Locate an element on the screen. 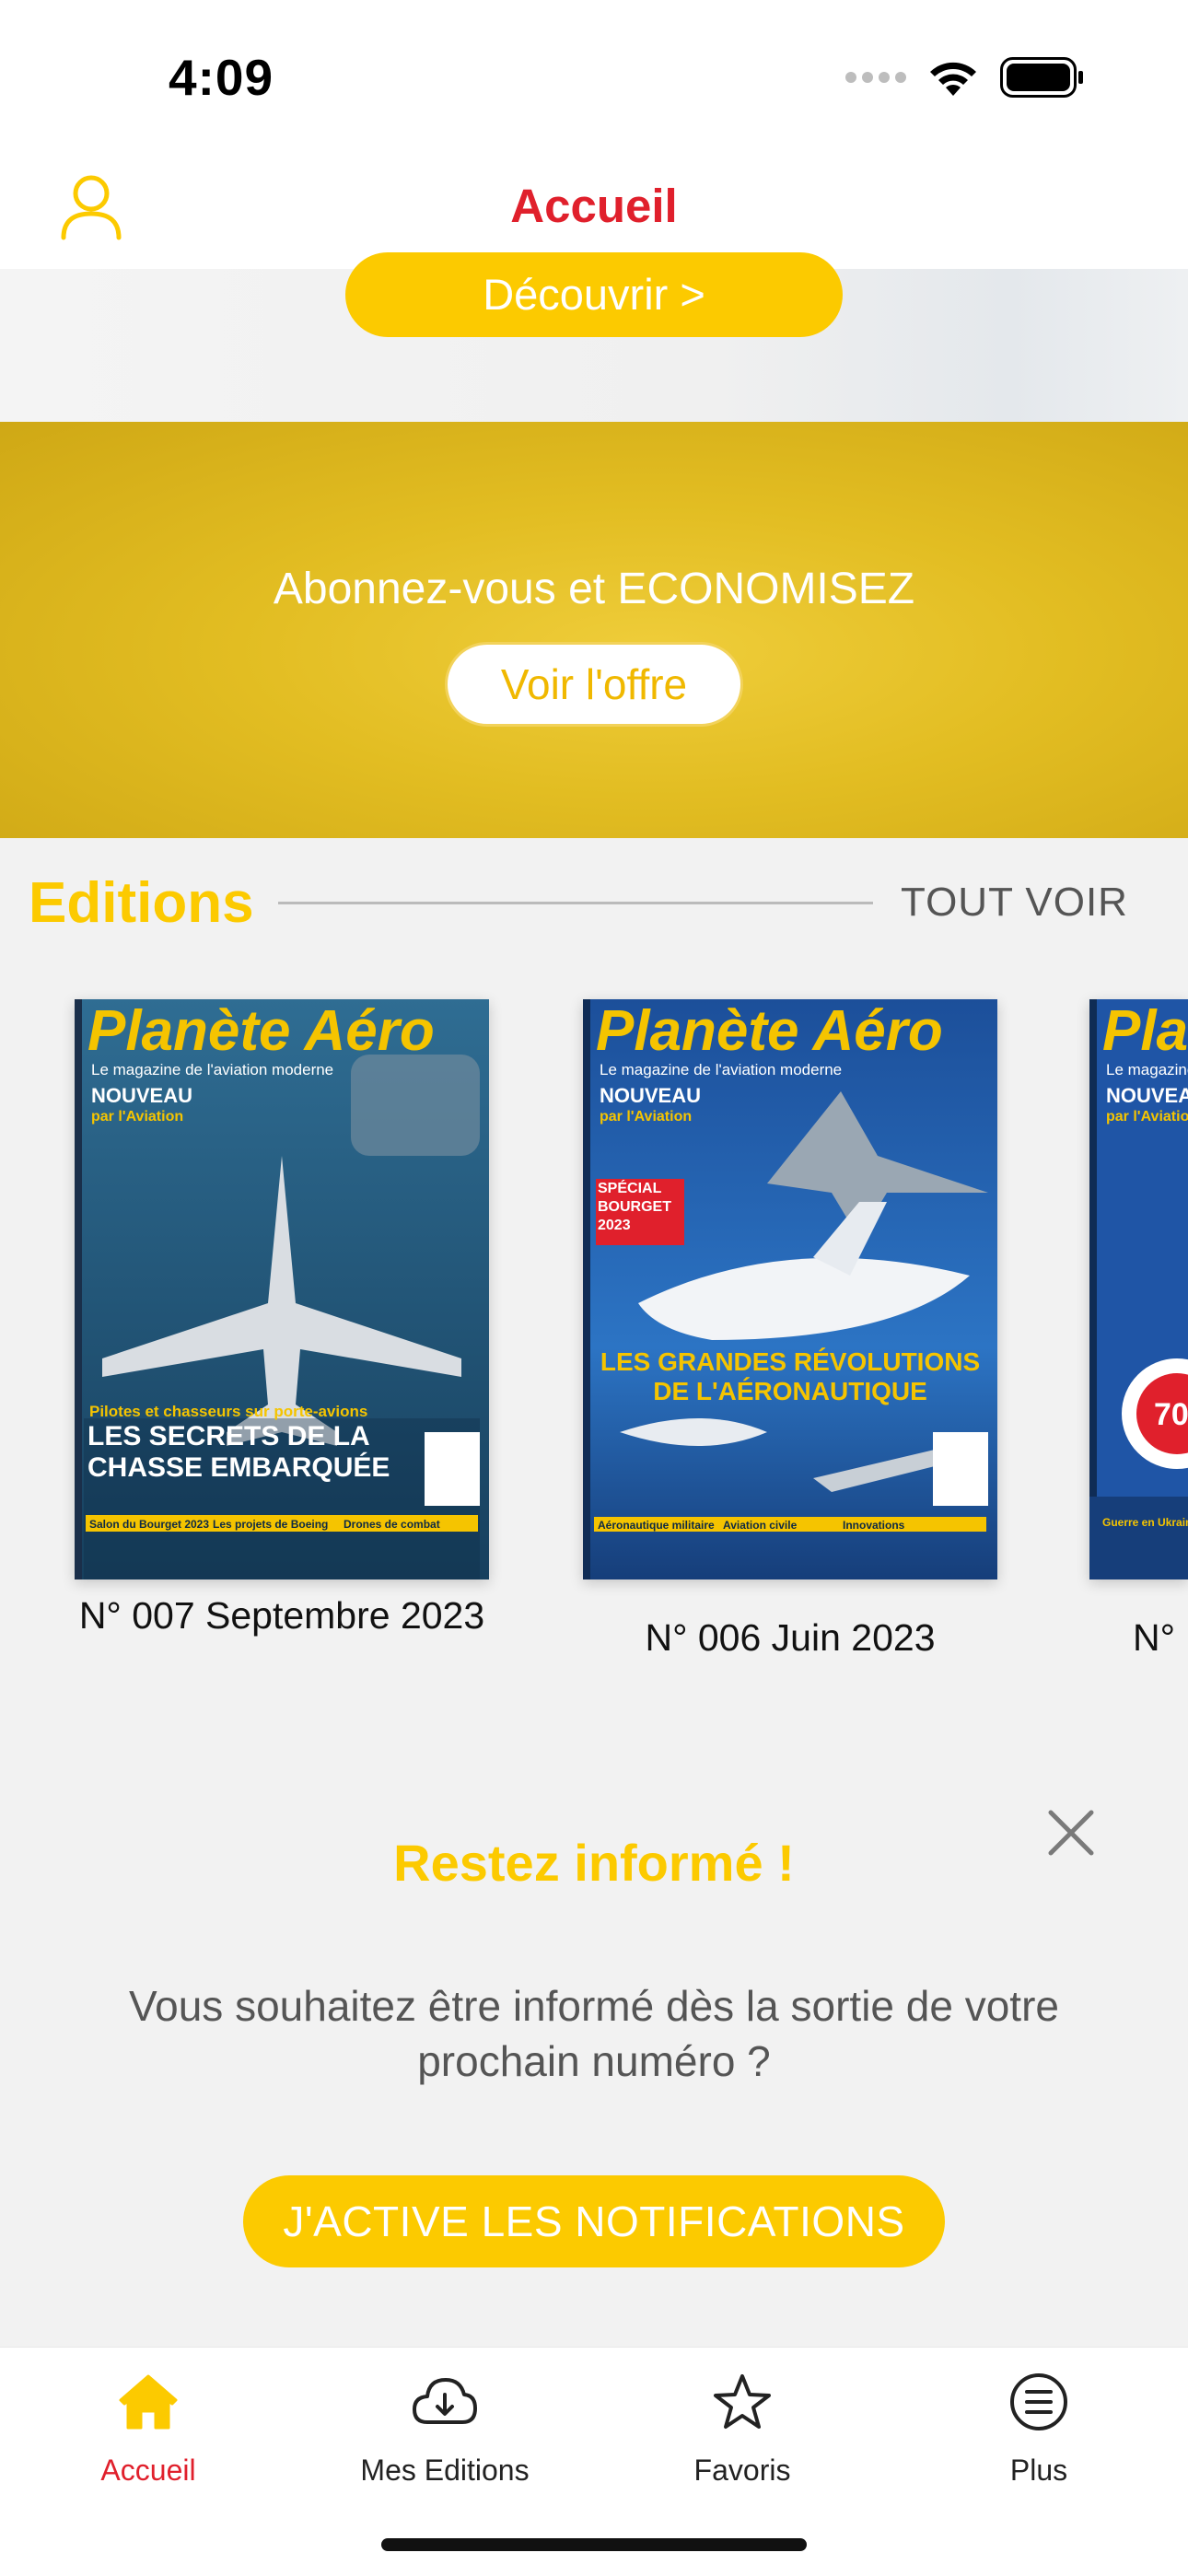 This screenshot has width=1188, height=2576. status-icons is located at coordinates (964, 77).